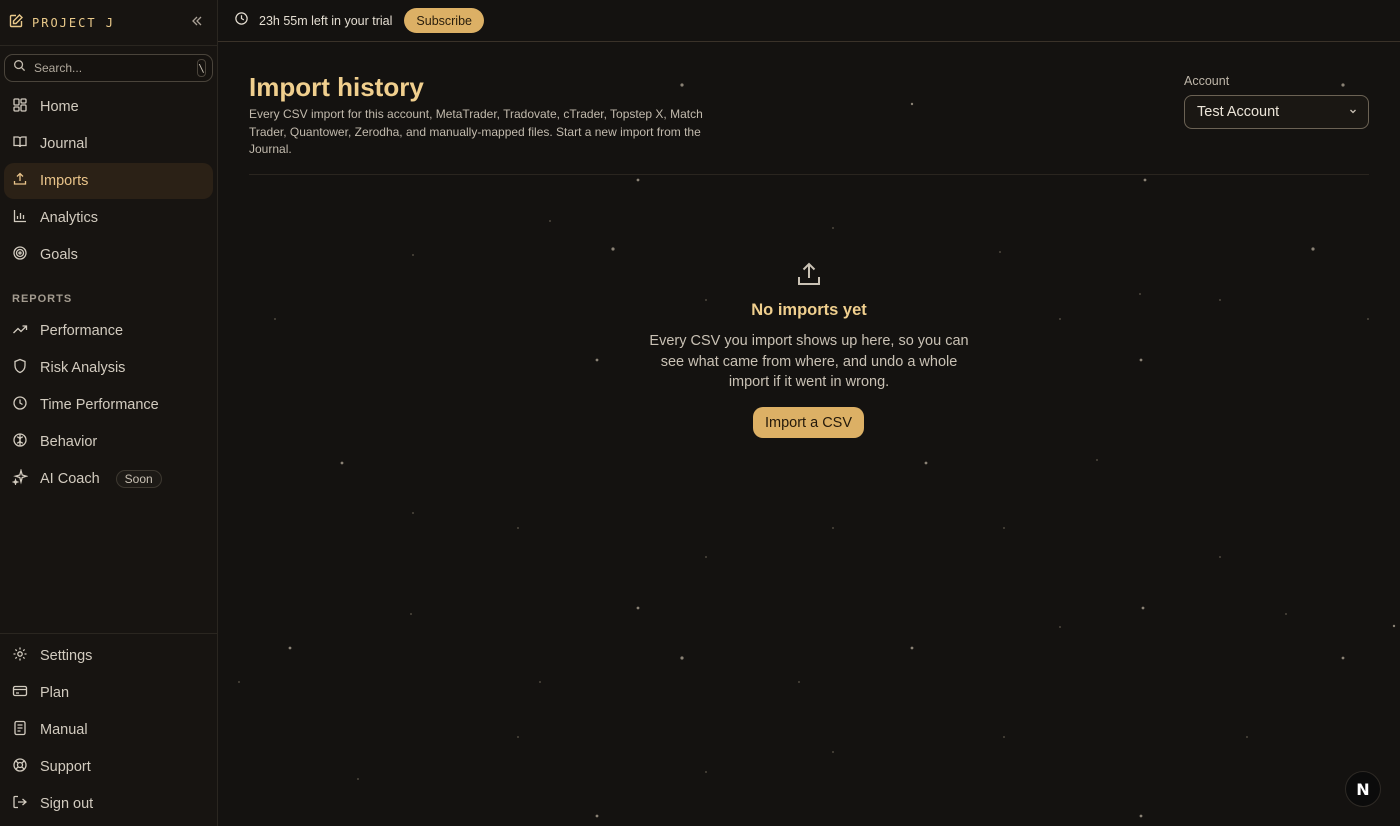  What do you see at coordinates (66, 656) in the screenshot?
I see `sidebar-item-label: Settings` at bounding box center [66, 656].